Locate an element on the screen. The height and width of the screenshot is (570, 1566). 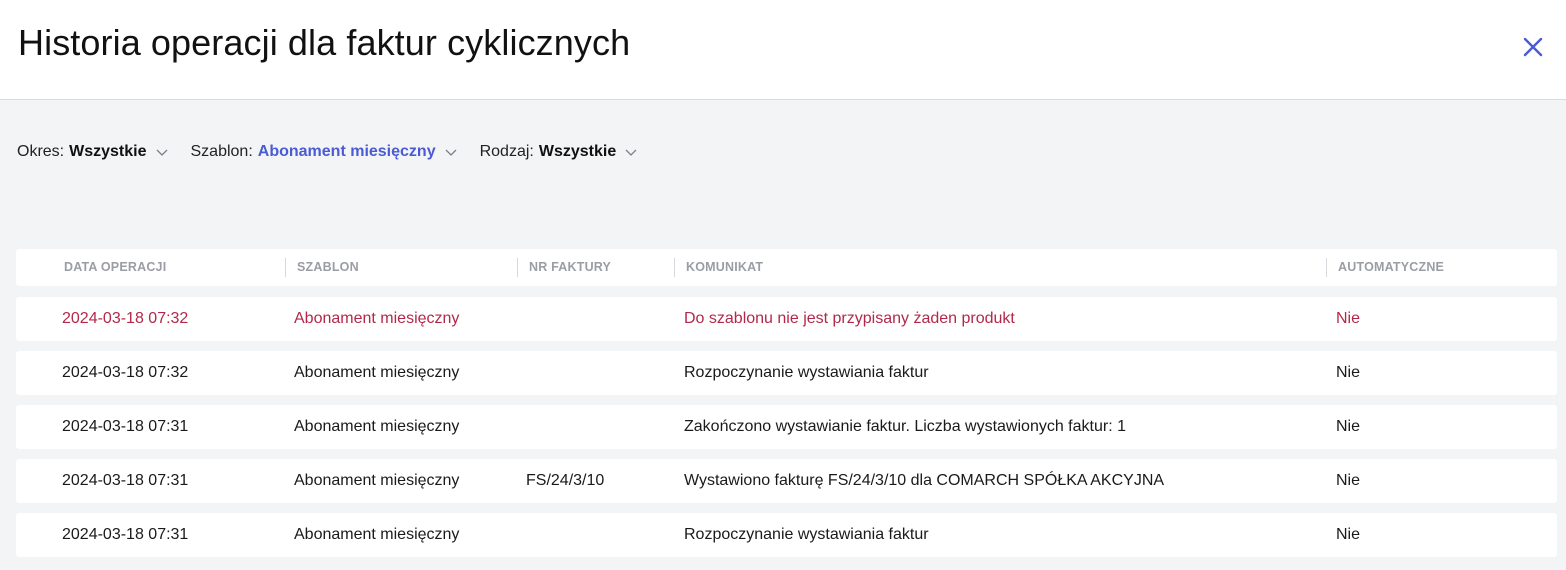
filter-type: Rodzaj: Wszystkie is located at coordinates (559, 152).